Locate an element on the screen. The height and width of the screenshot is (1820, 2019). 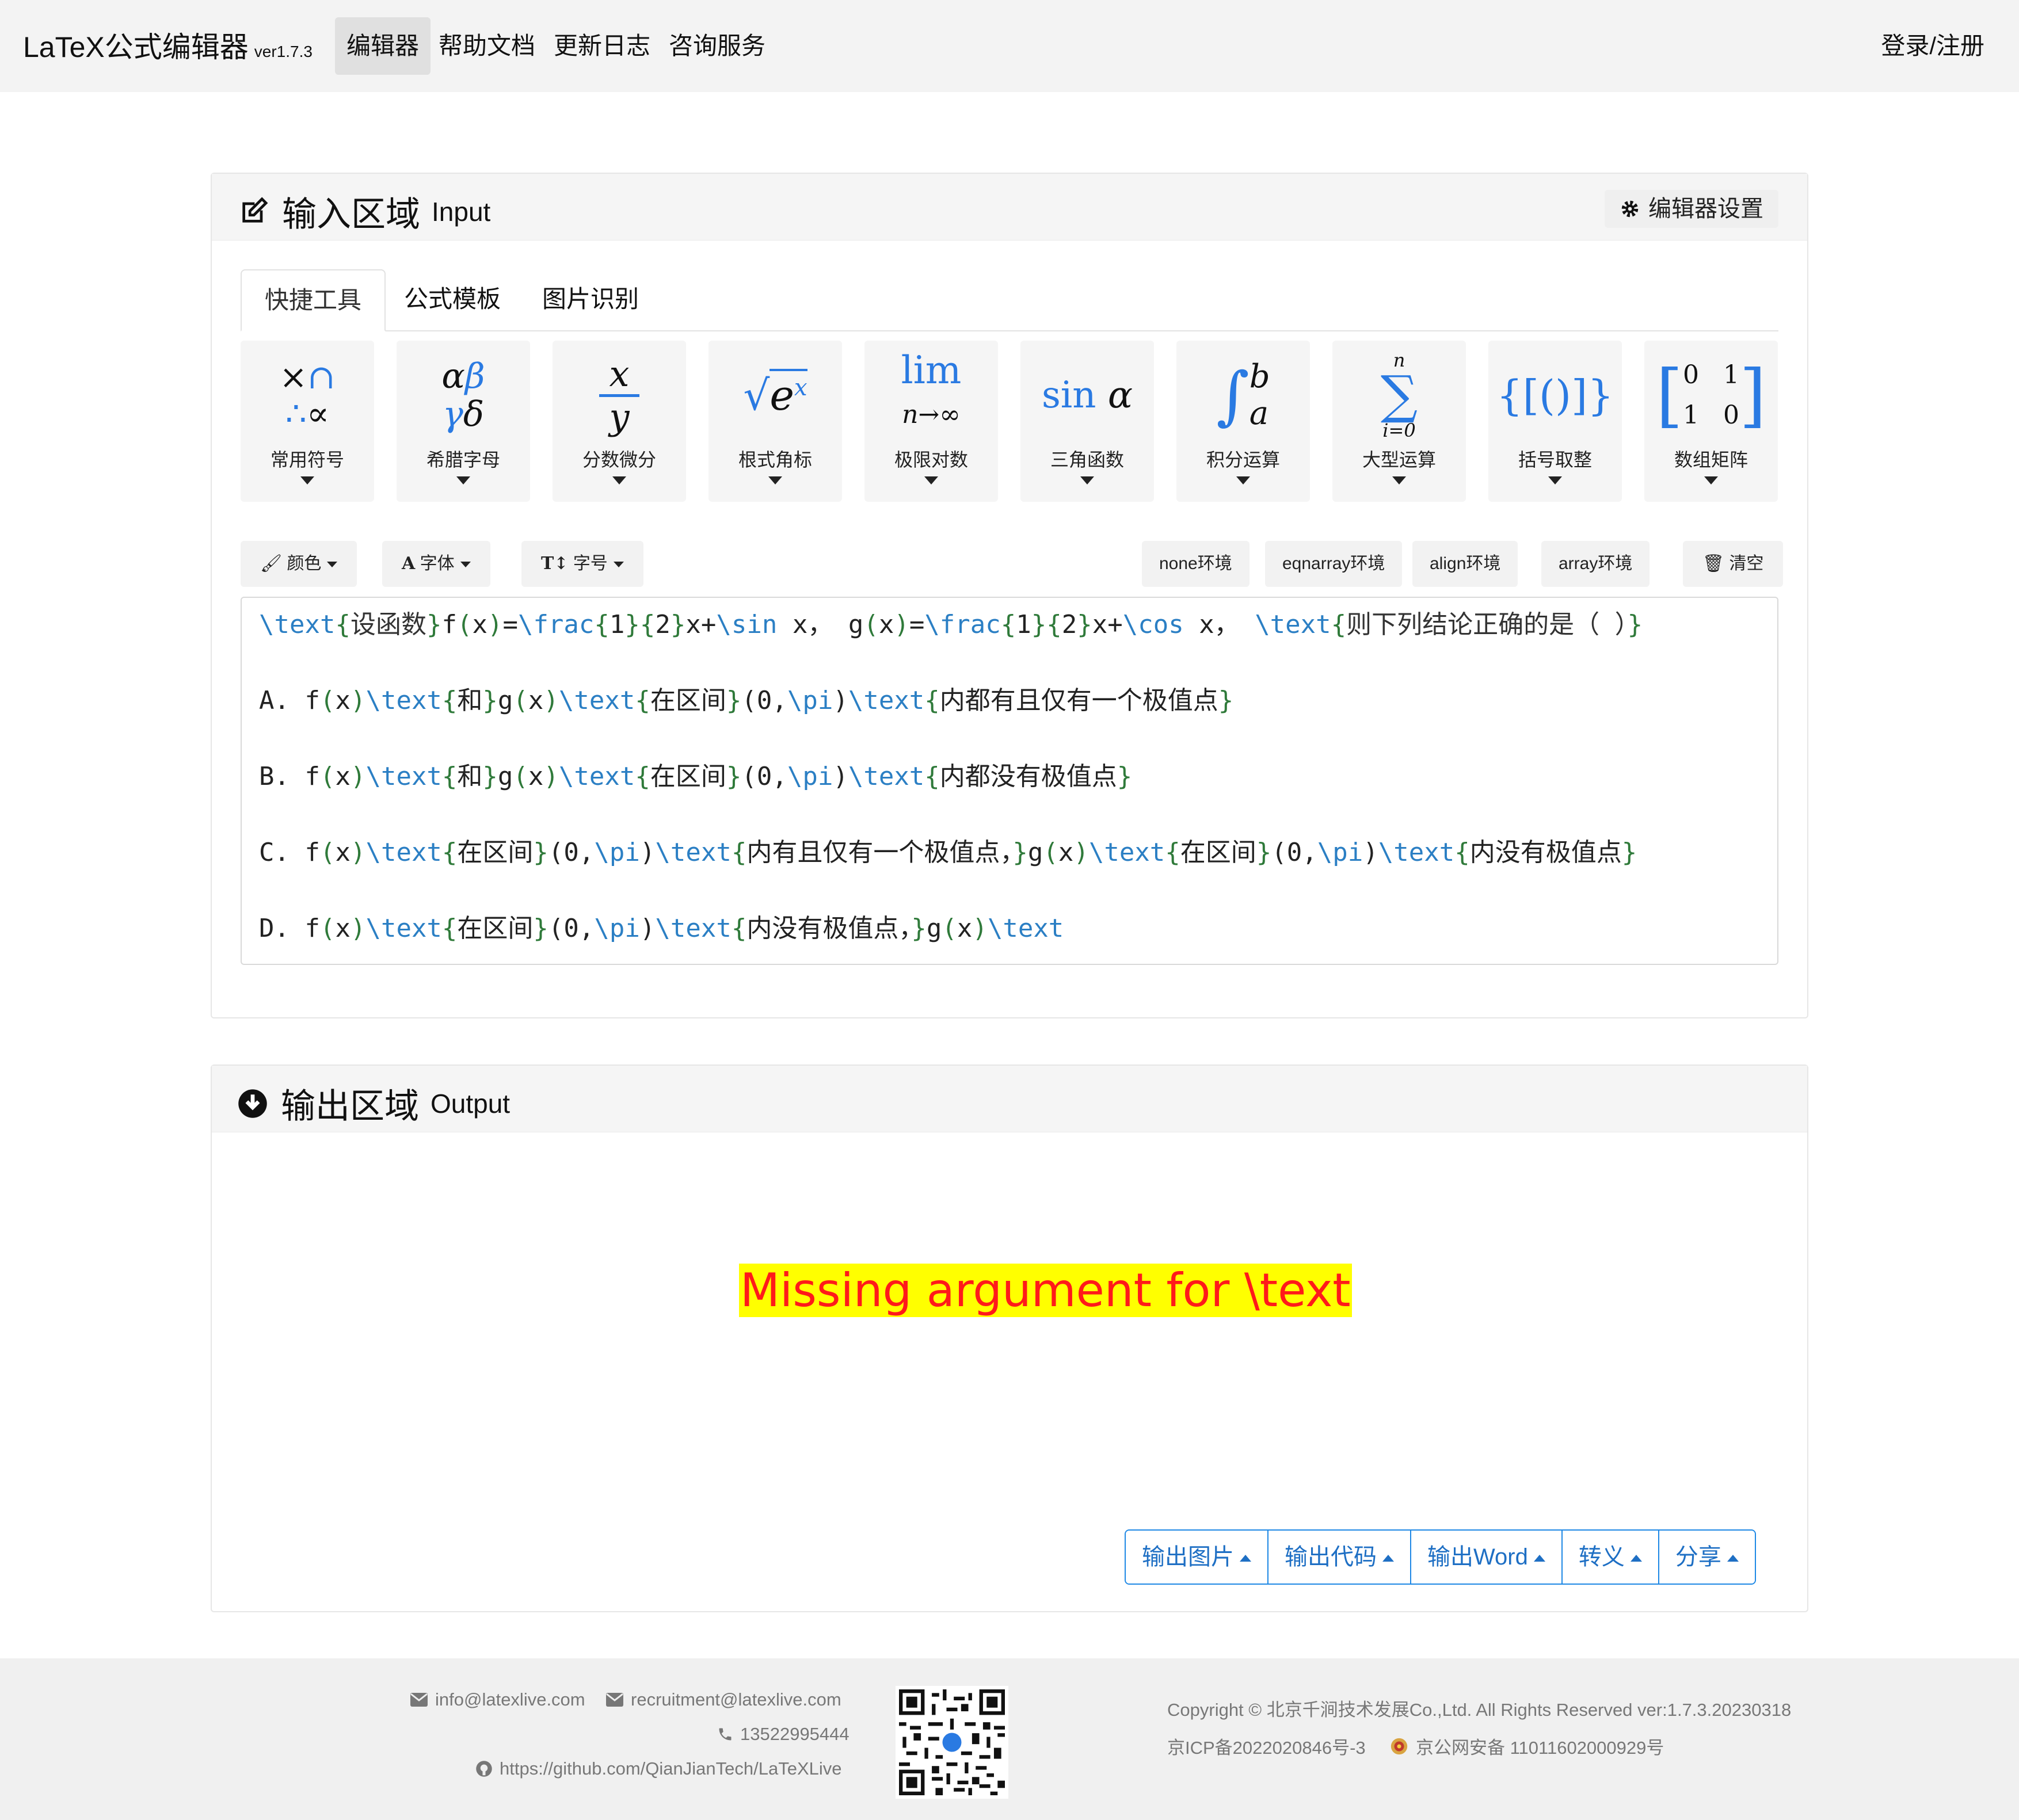
tool-label: 极限对数 is located at coordinates (931, 460).